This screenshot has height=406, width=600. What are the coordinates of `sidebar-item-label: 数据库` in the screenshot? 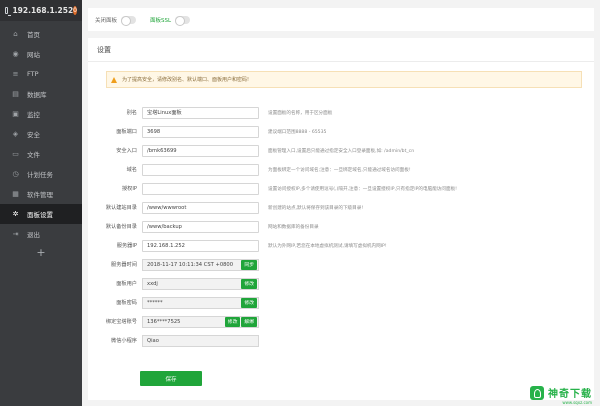 It's located at (37, 95).